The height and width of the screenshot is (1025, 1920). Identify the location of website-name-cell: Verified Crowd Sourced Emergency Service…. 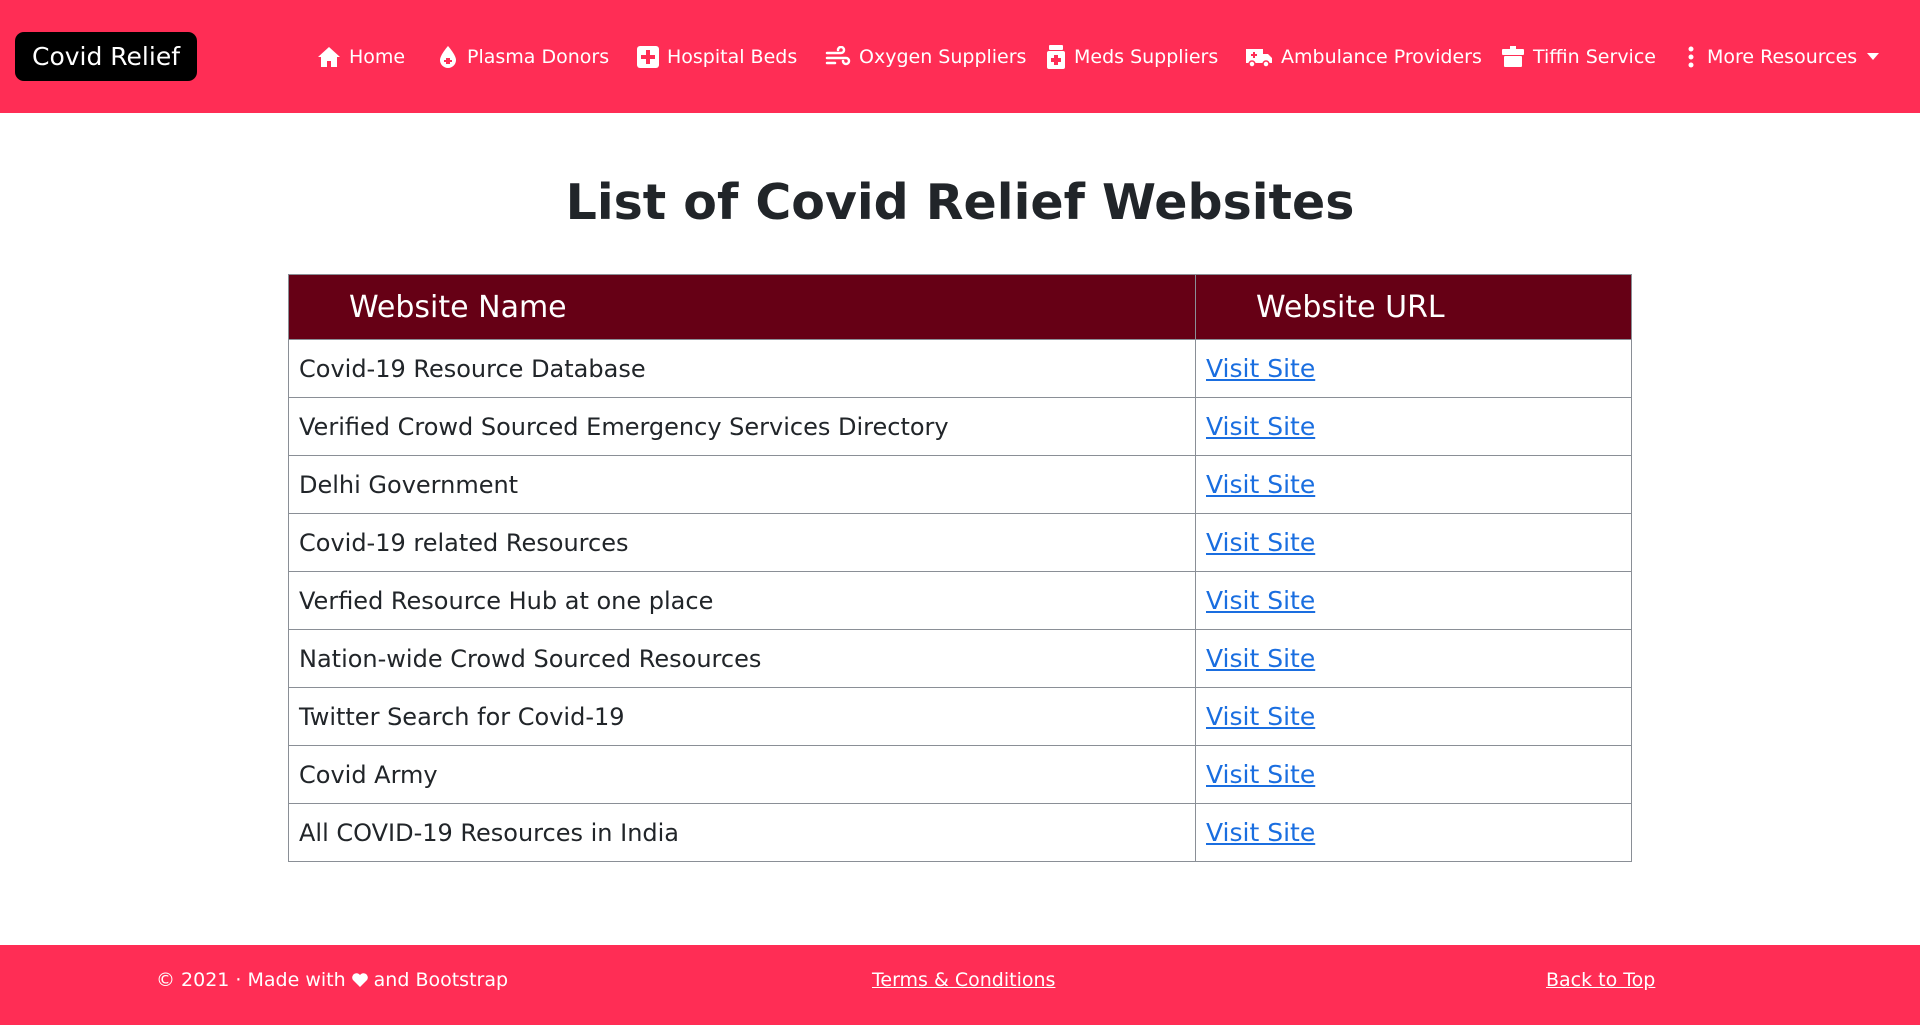
(742, 426).